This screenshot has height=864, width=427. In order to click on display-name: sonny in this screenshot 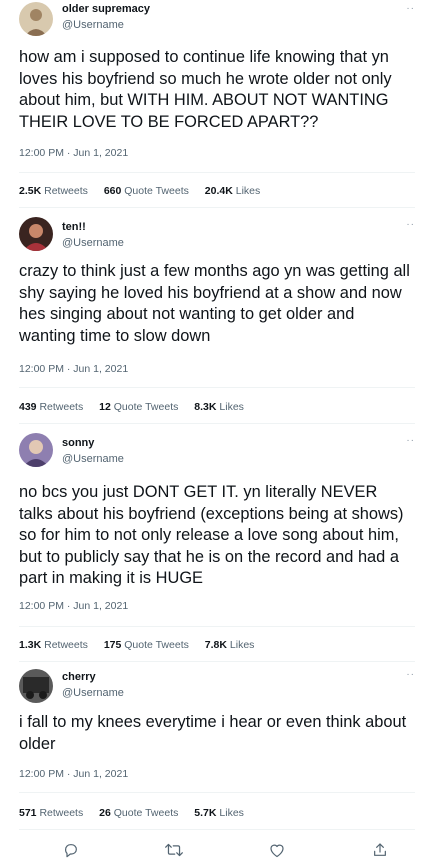, I will do `click(78, 443)`.